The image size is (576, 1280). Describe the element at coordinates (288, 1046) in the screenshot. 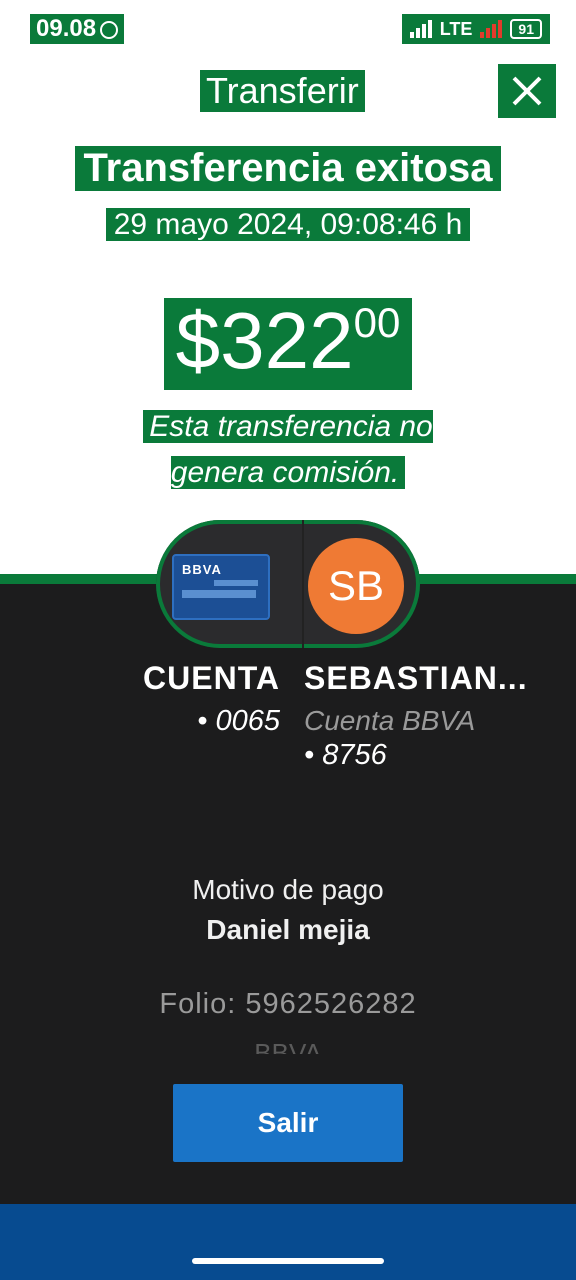

I see `partial-text: BBVA` at that location.